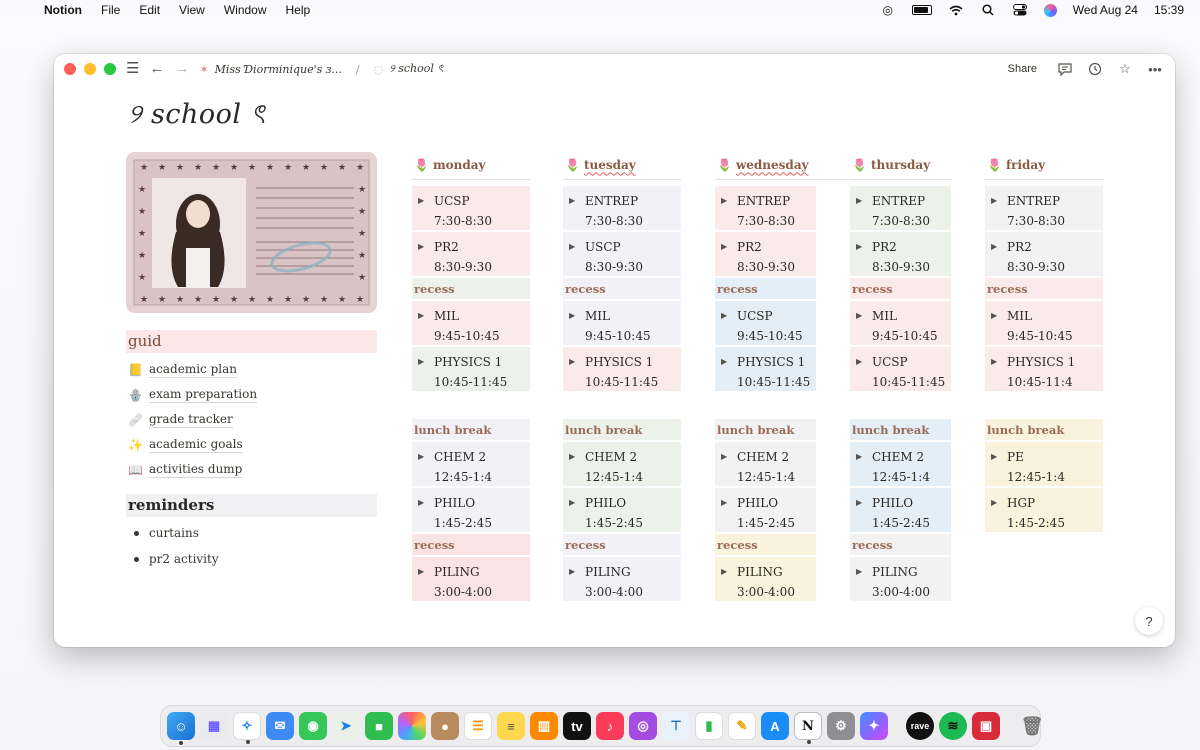 The image size is (1200, 750). I want to click on comments-icon, so click(1065, 69).